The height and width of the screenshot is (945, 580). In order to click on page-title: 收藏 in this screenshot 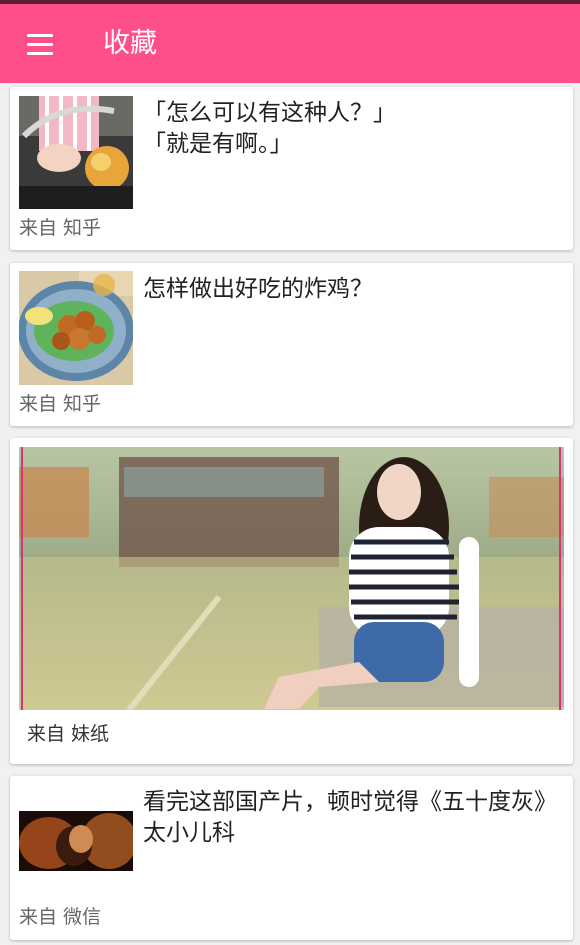, I will do `click(130, 43)`.